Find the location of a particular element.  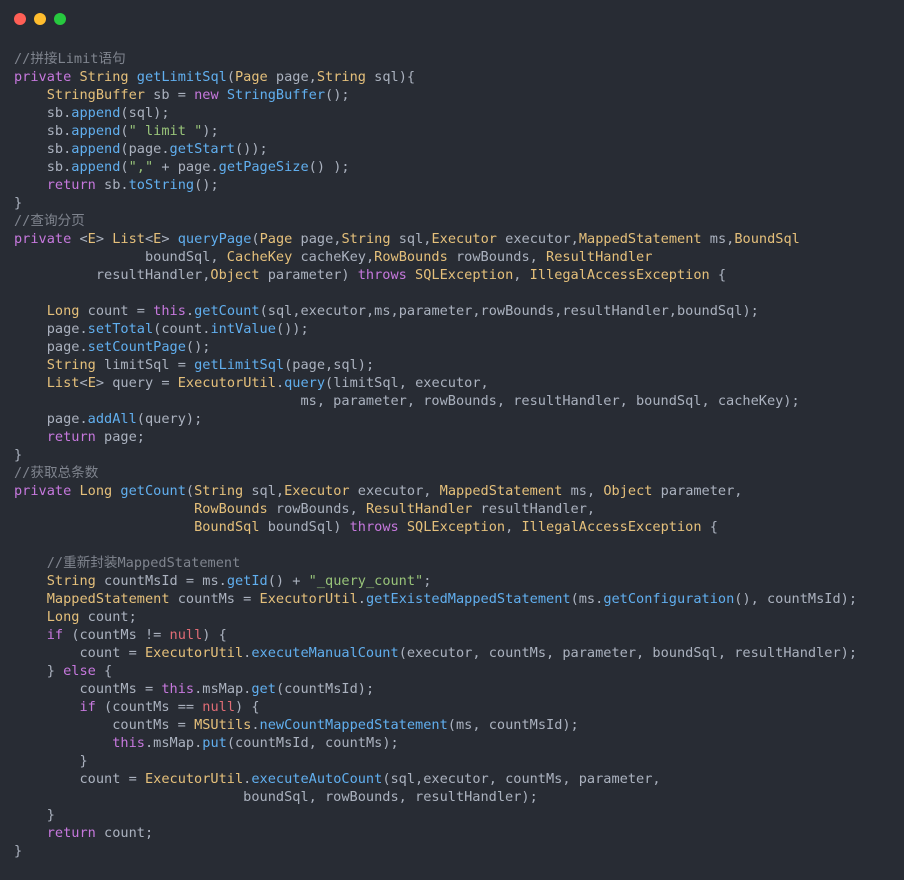

code-token: //拼接Limit语句 is located at coordinates (70, 59).